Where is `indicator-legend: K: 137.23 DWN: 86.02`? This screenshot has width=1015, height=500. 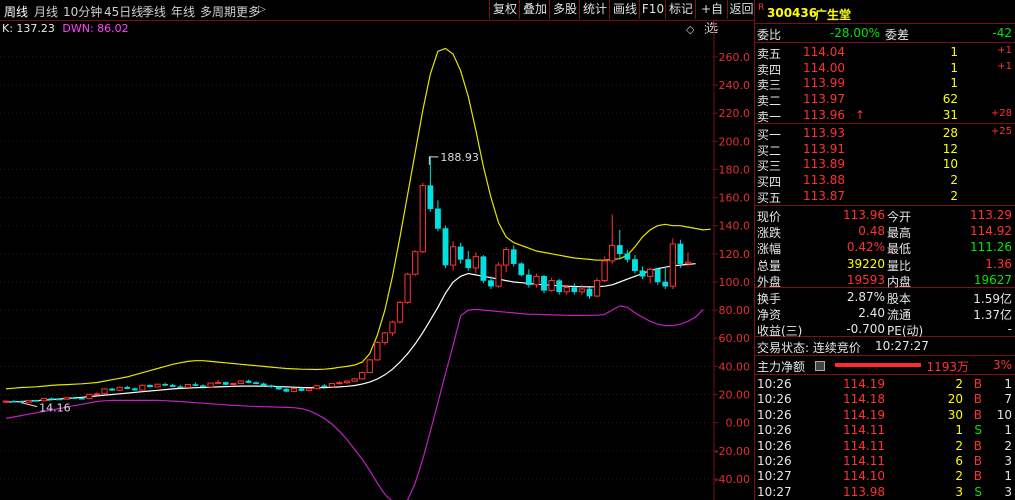 indicator-legend: K: 137.23 DWN: 86.02 is located at coordinates (65, 28).